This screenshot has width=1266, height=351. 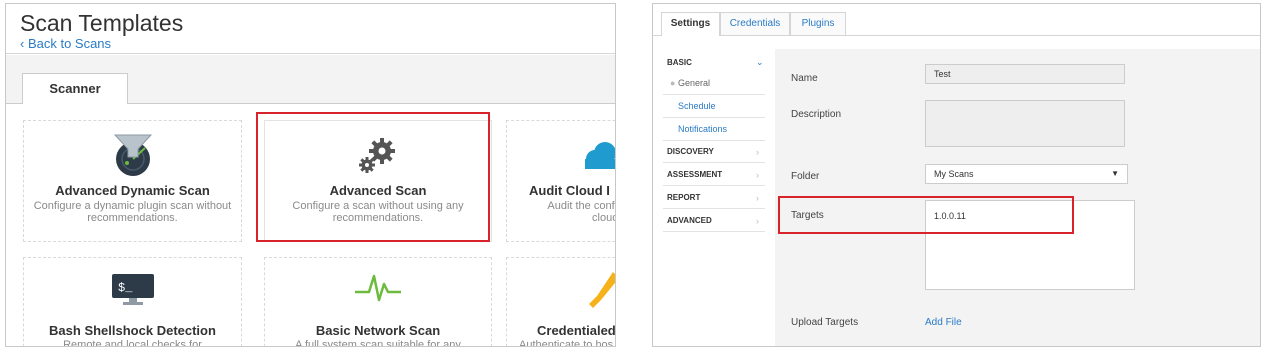 What do you see at coordinates (378, 287) in the screenshot?
I see `pulse-icon` at bounding box center [378, 287].